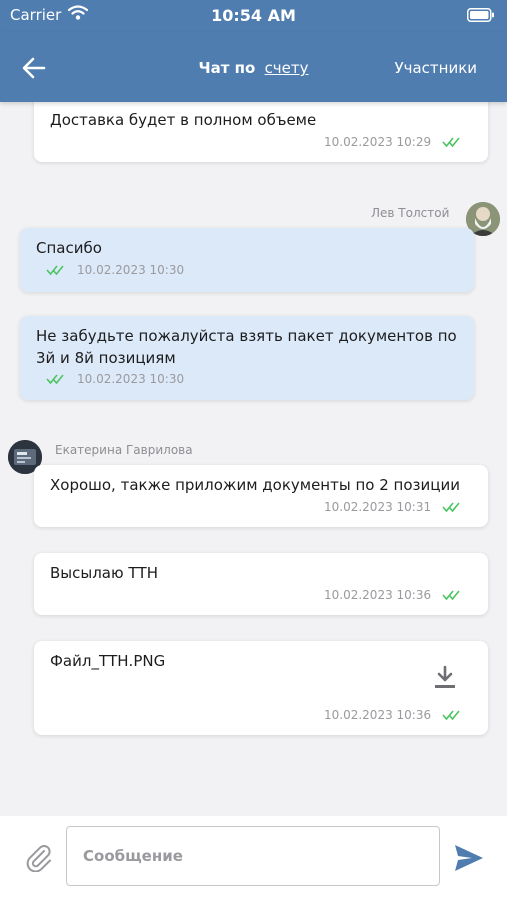 This screenshot has width=507, height=900. Describe the element at coordinates (287, 68) in the screenshot. I see `invoice-link: счету` at that location.